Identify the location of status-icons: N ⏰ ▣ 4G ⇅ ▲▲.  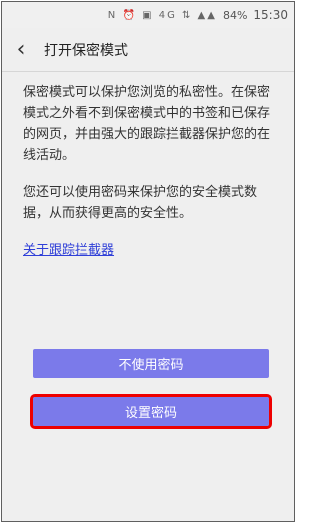
(162, 15).